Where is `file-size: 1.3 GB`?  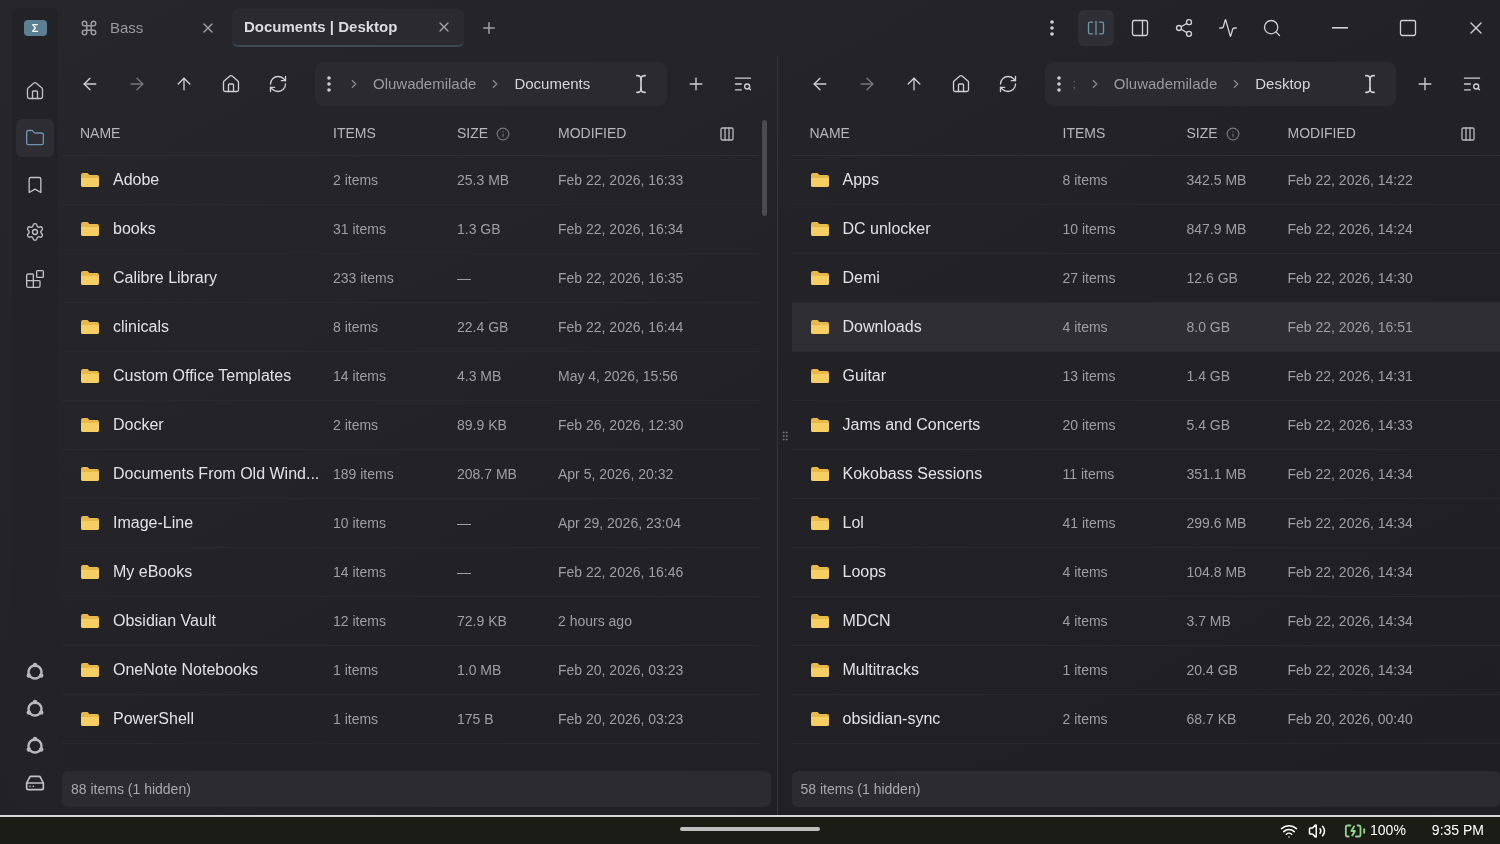 file-size: 1.3 GB is located at coordinates (479, 229).